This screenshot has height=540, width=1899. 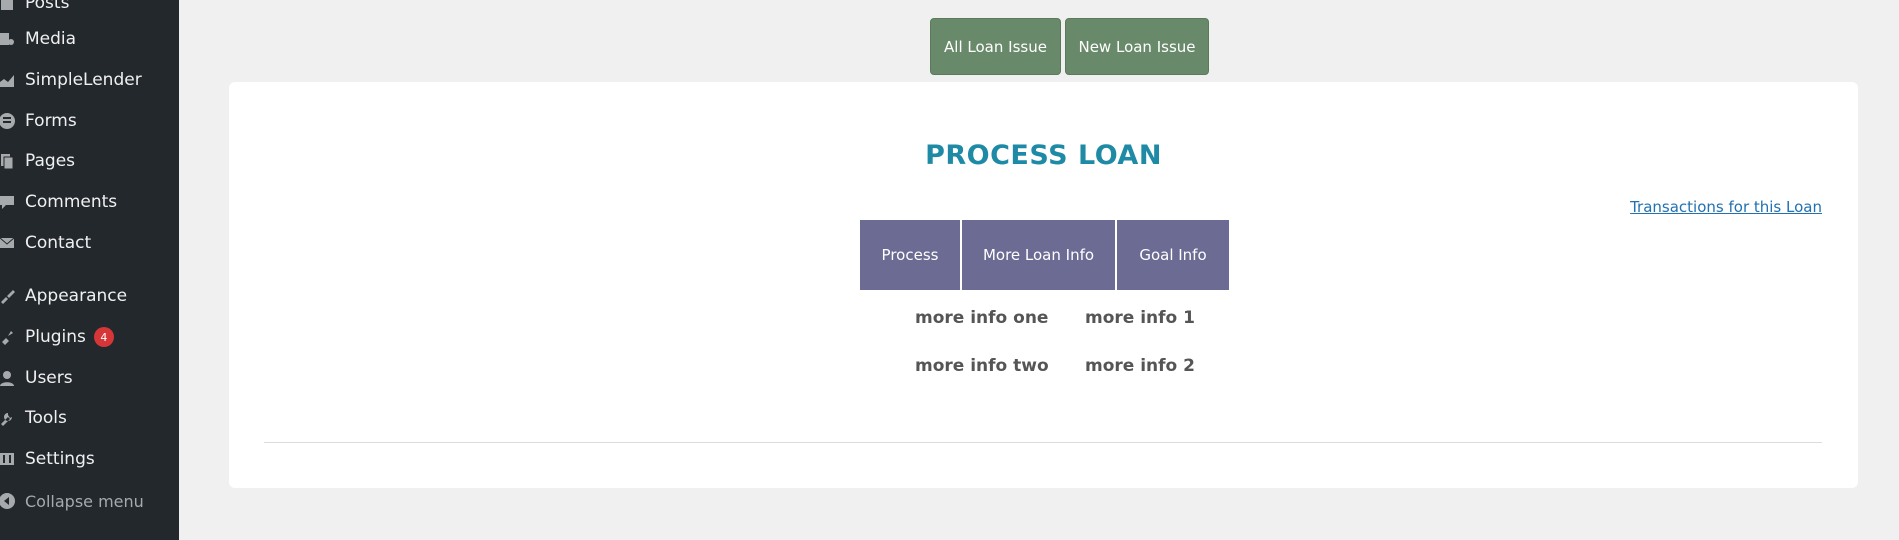 I want to click on plugin-icon, so click(x=9, y=337).